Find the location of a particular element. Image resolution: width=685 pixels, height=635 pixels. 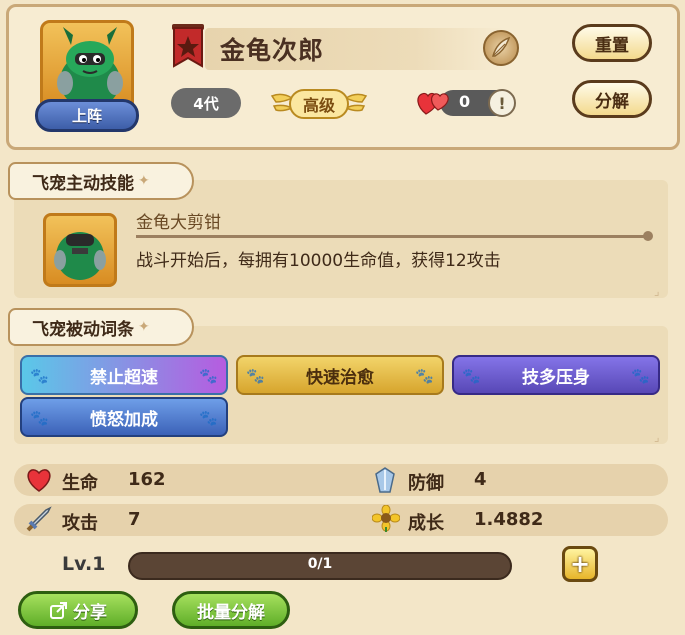

attack-value: 7 is located at coordinates (134, 519).